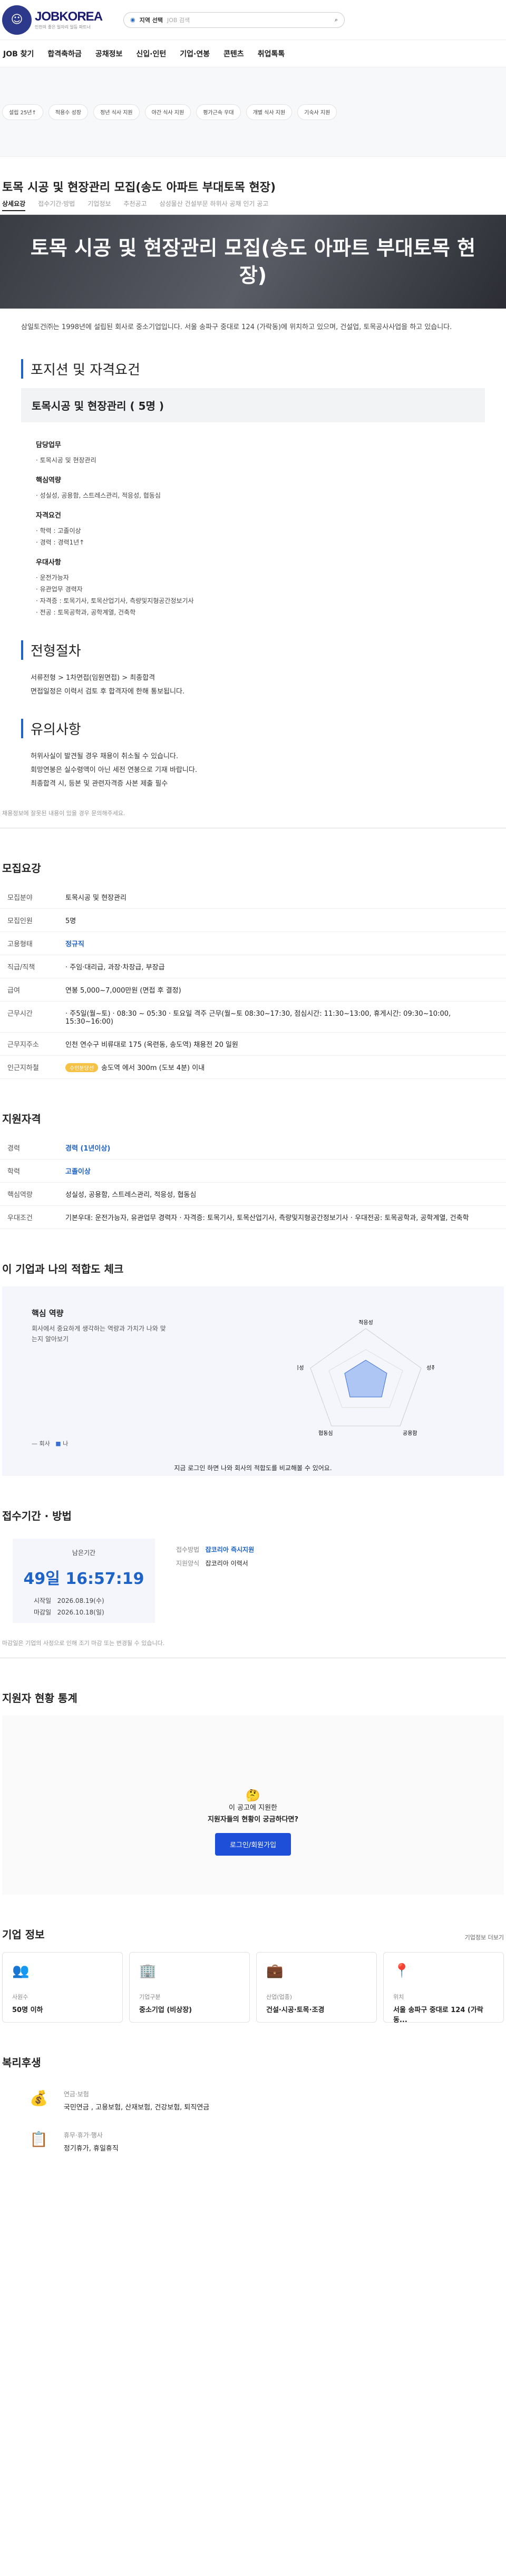  I want to click on row-key: 모집분야, so click(29, 897).